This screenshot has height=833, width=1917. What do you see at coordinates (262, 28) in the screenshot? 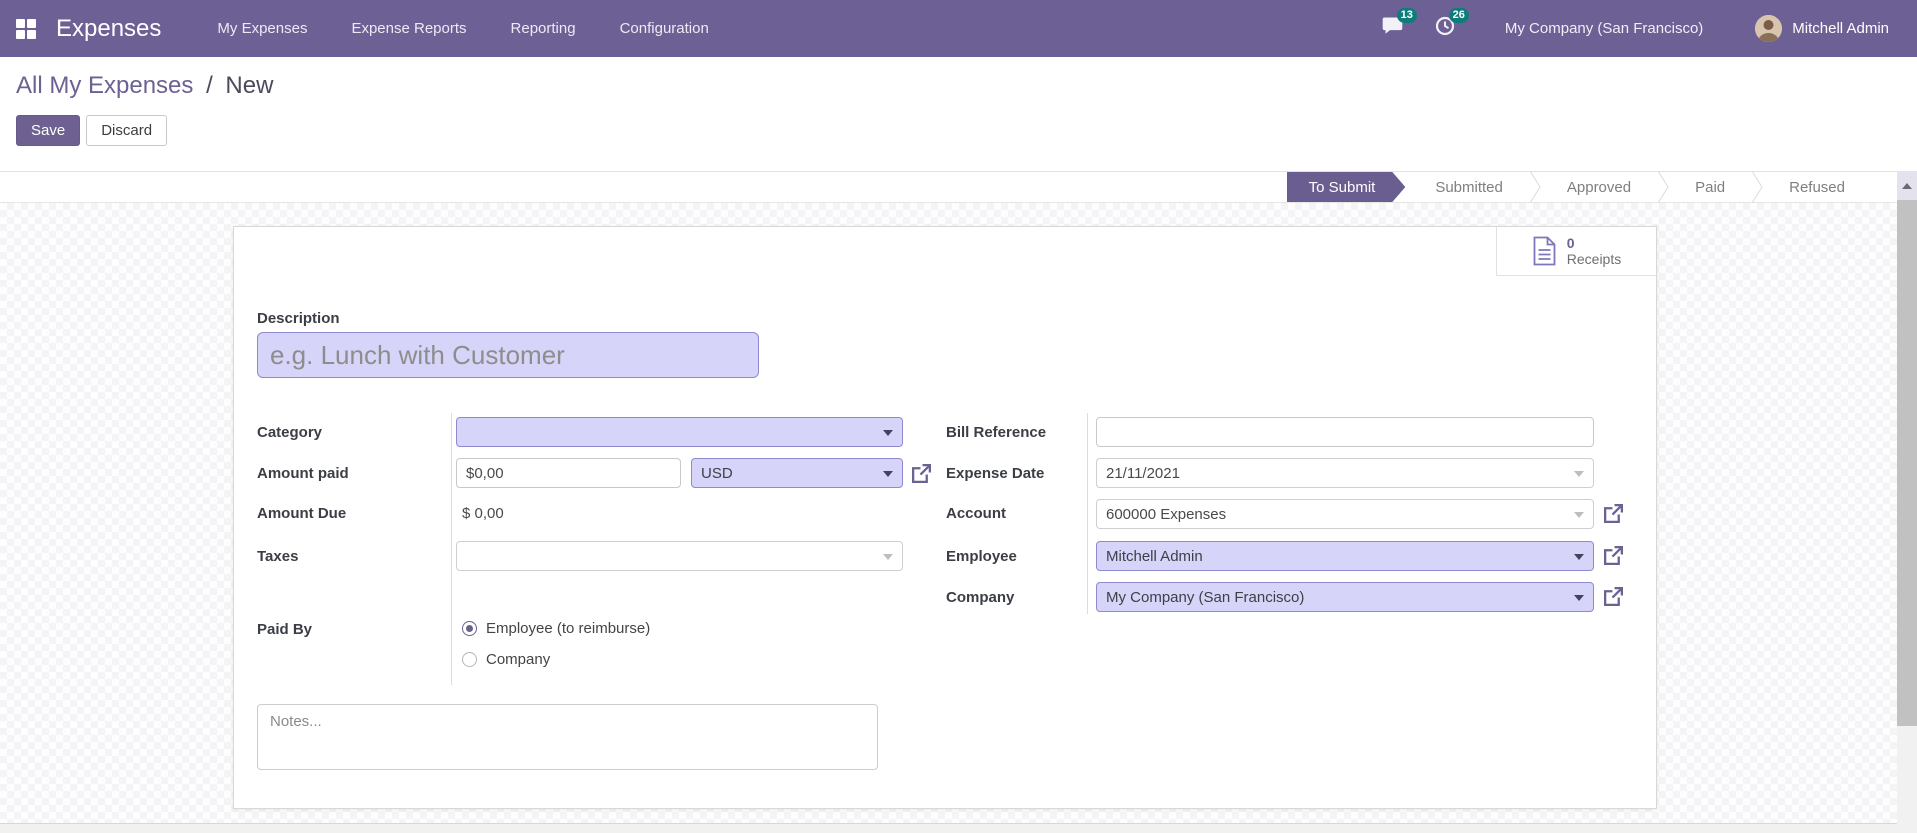
I see `menu-my-expenses: My Expenses` at bounding box center [262, 28].